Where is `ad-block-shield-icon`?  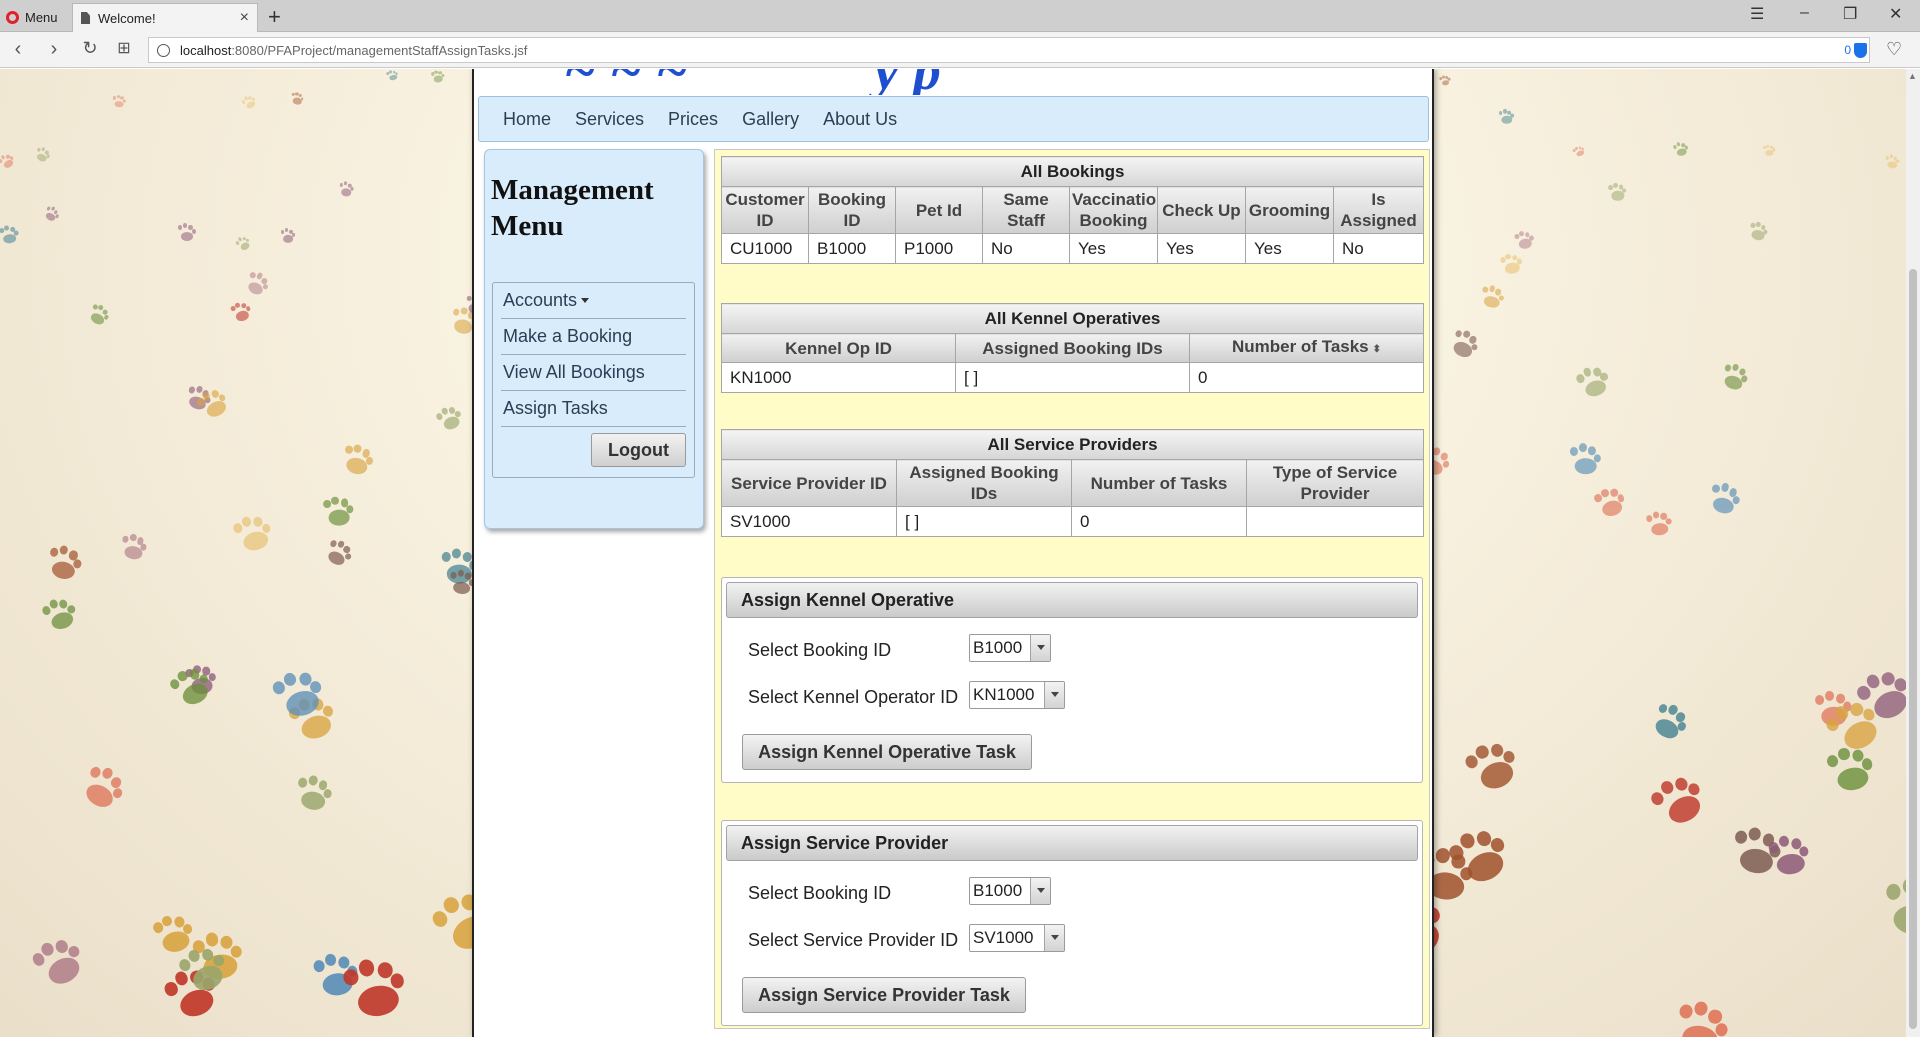 ad-block-shield-icon is located at coordinates (1860, 50).